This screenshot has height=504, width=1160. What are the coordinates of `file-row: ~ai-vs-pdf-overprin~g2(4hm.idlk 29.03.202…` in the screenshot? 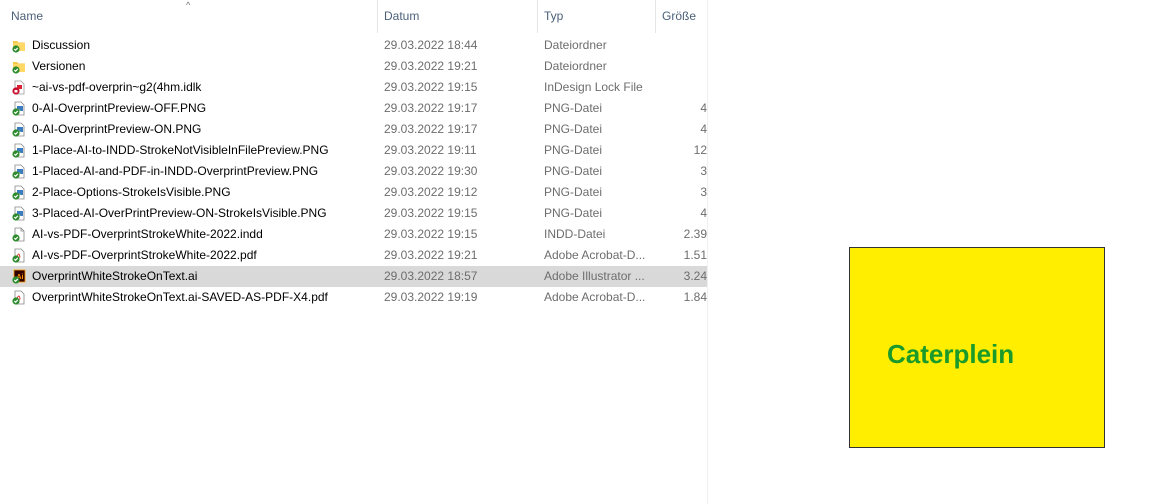 It's located at (353, 87).